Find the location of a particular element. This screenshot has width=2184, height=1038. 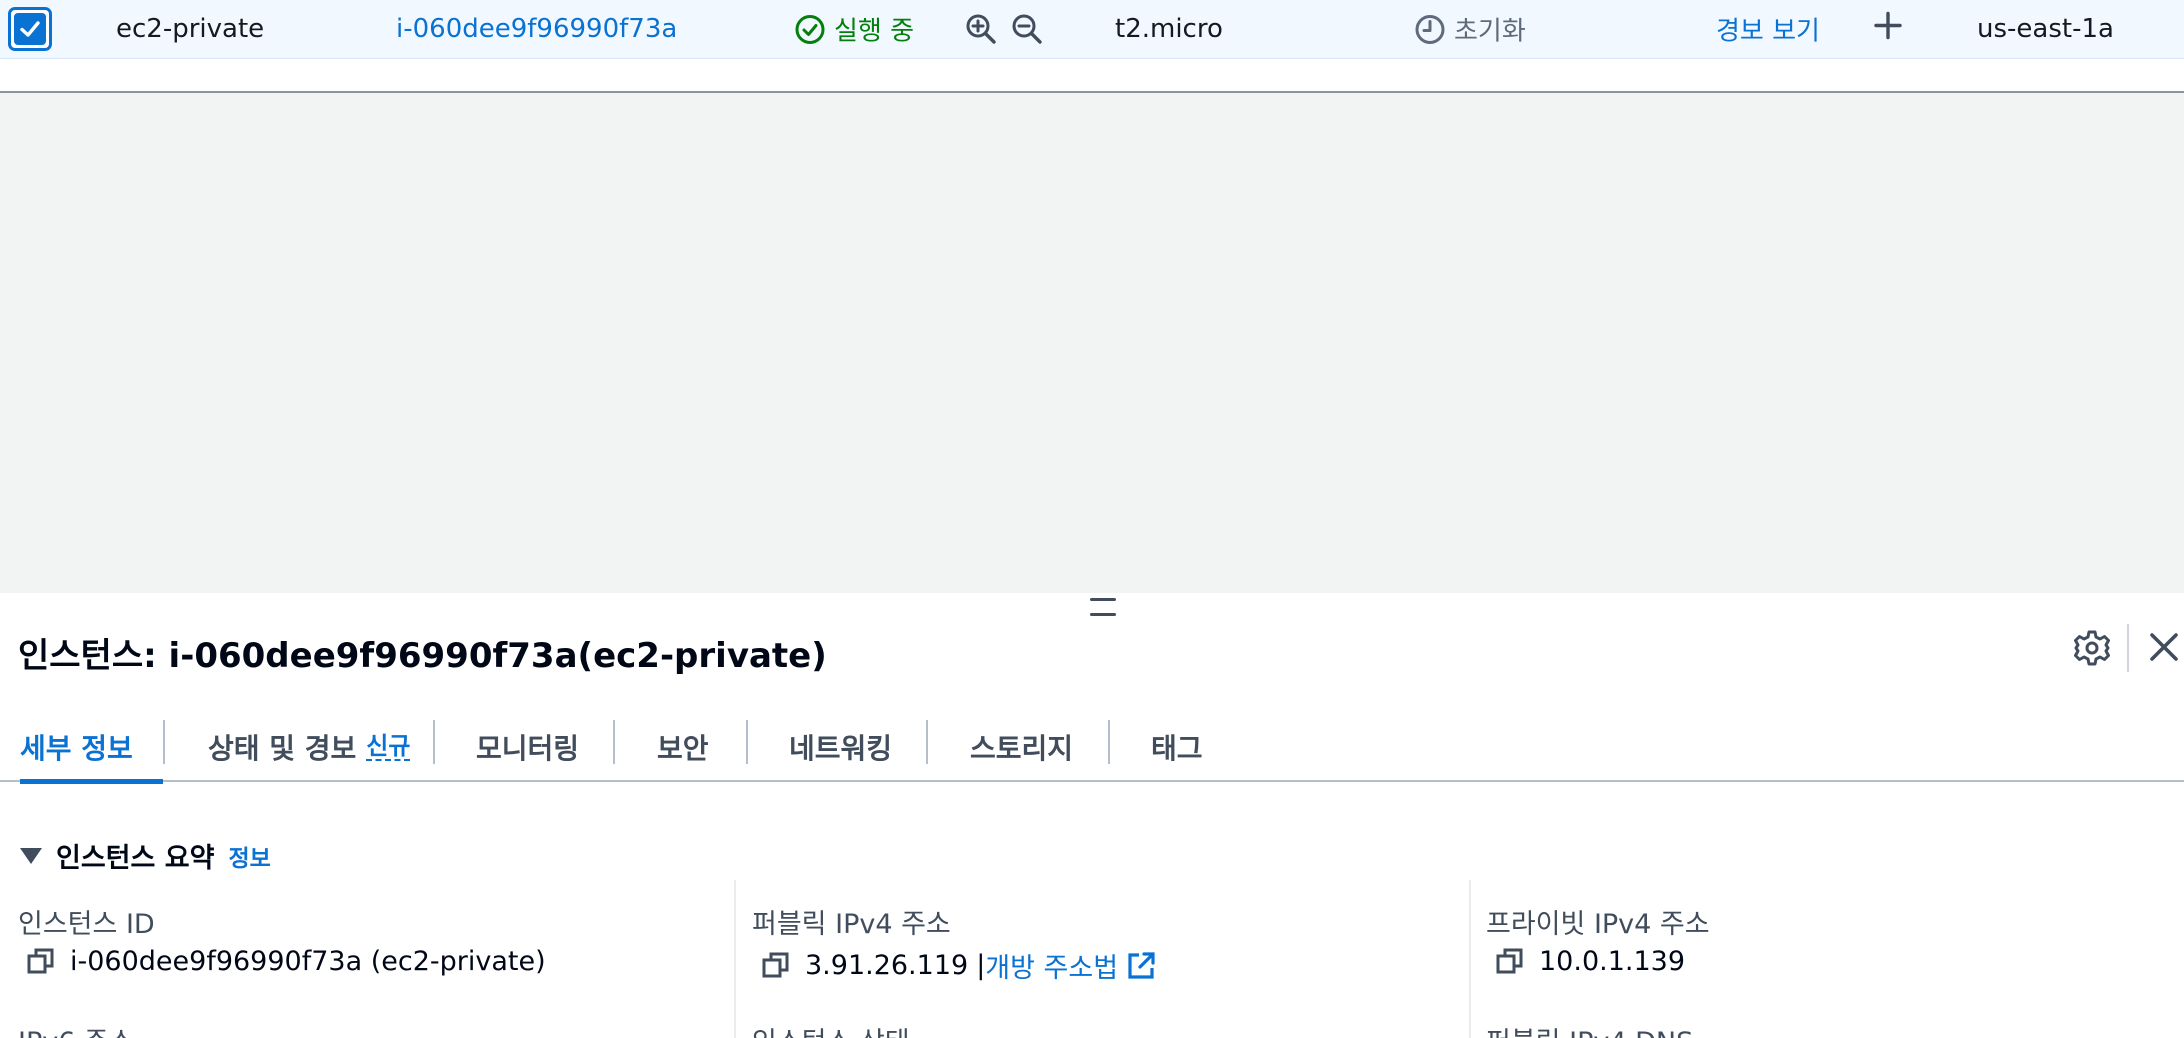

tab-details: 세부 정보 is located at coordinates (91, 748).